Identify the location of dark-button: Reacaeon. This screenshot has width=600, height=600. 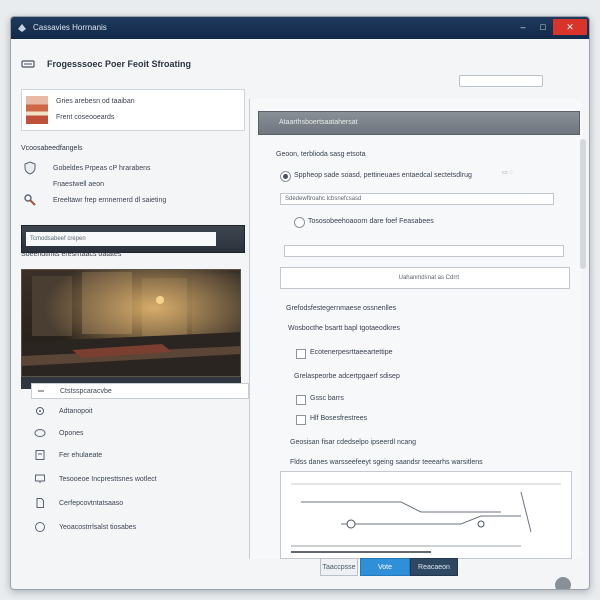
(434, 567).